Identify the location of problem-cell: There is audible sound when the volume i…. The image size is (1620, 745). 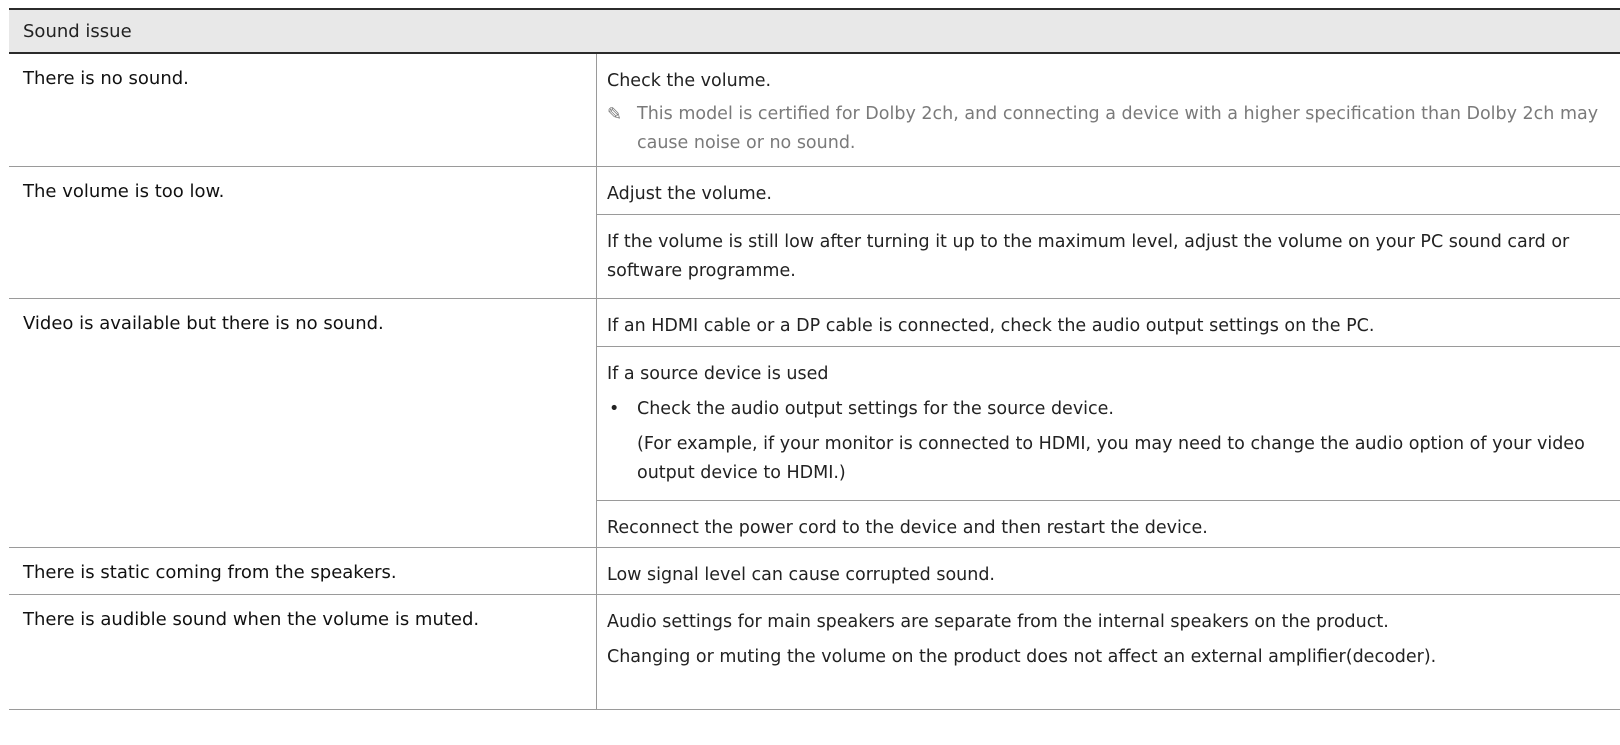
(303, 652).